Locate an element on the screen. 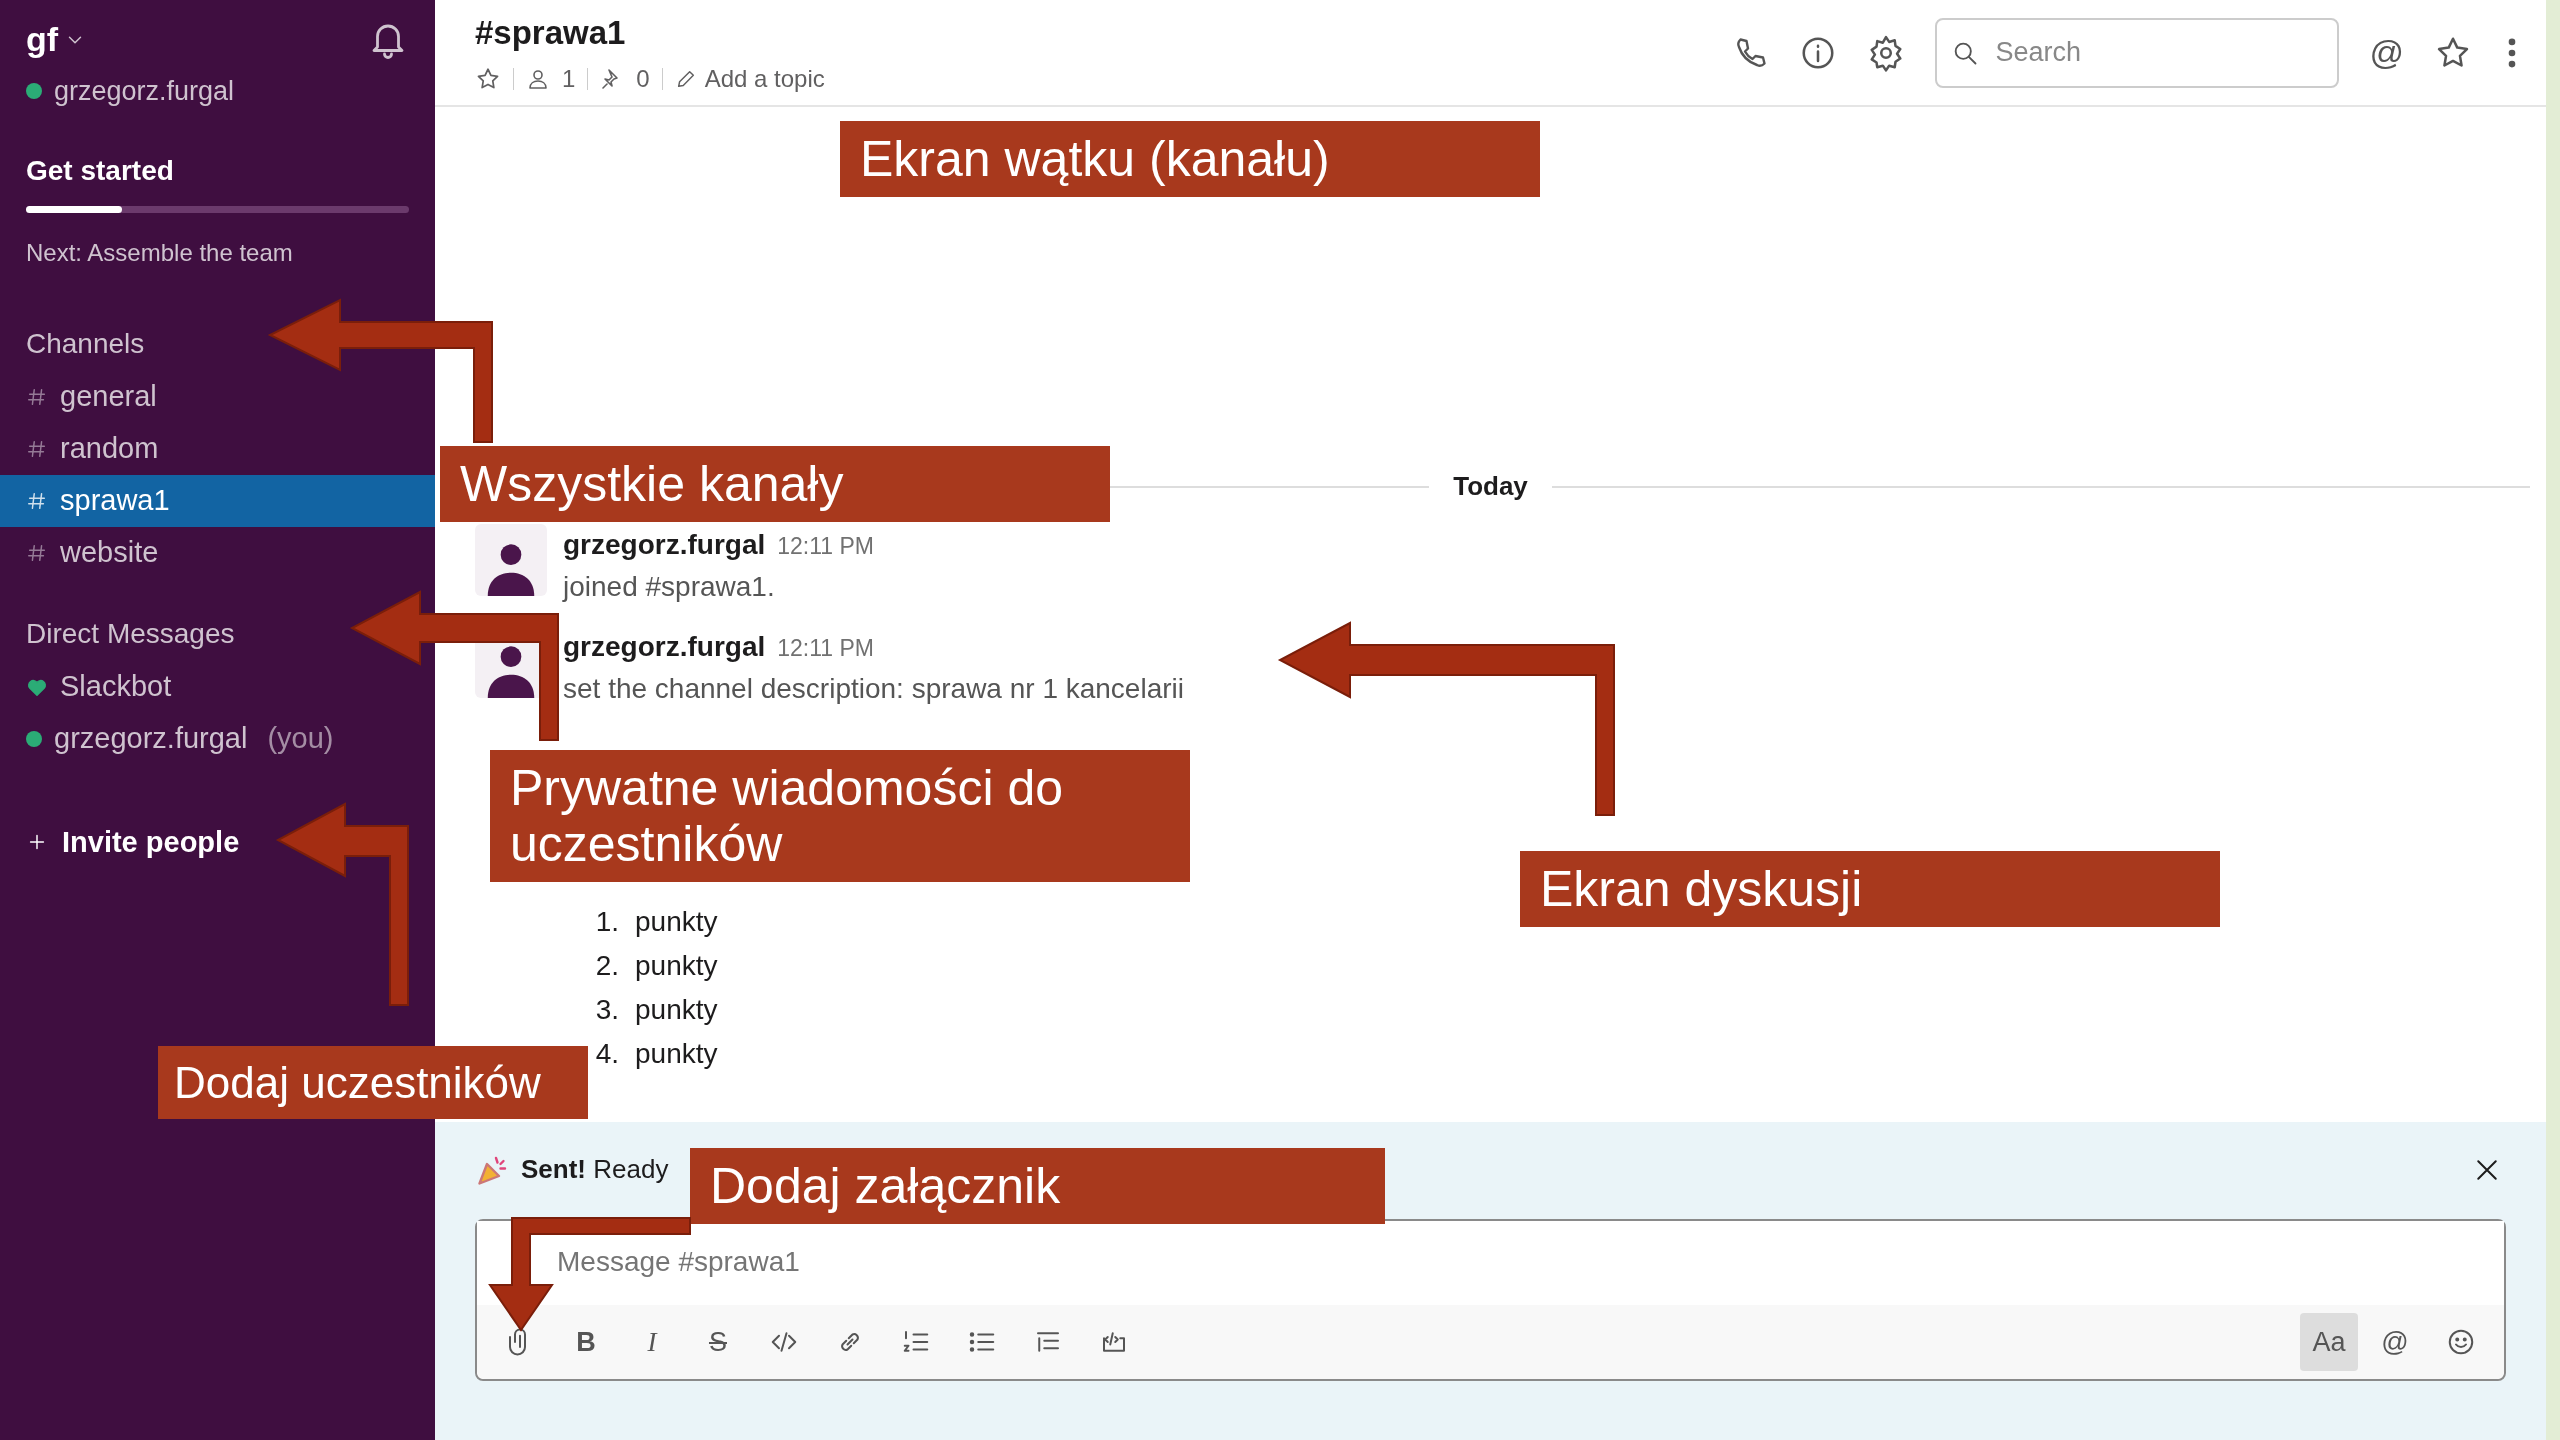 The image size is (2560, 1440). channel-item: sprawa1 is located at coordinates (217, 500).